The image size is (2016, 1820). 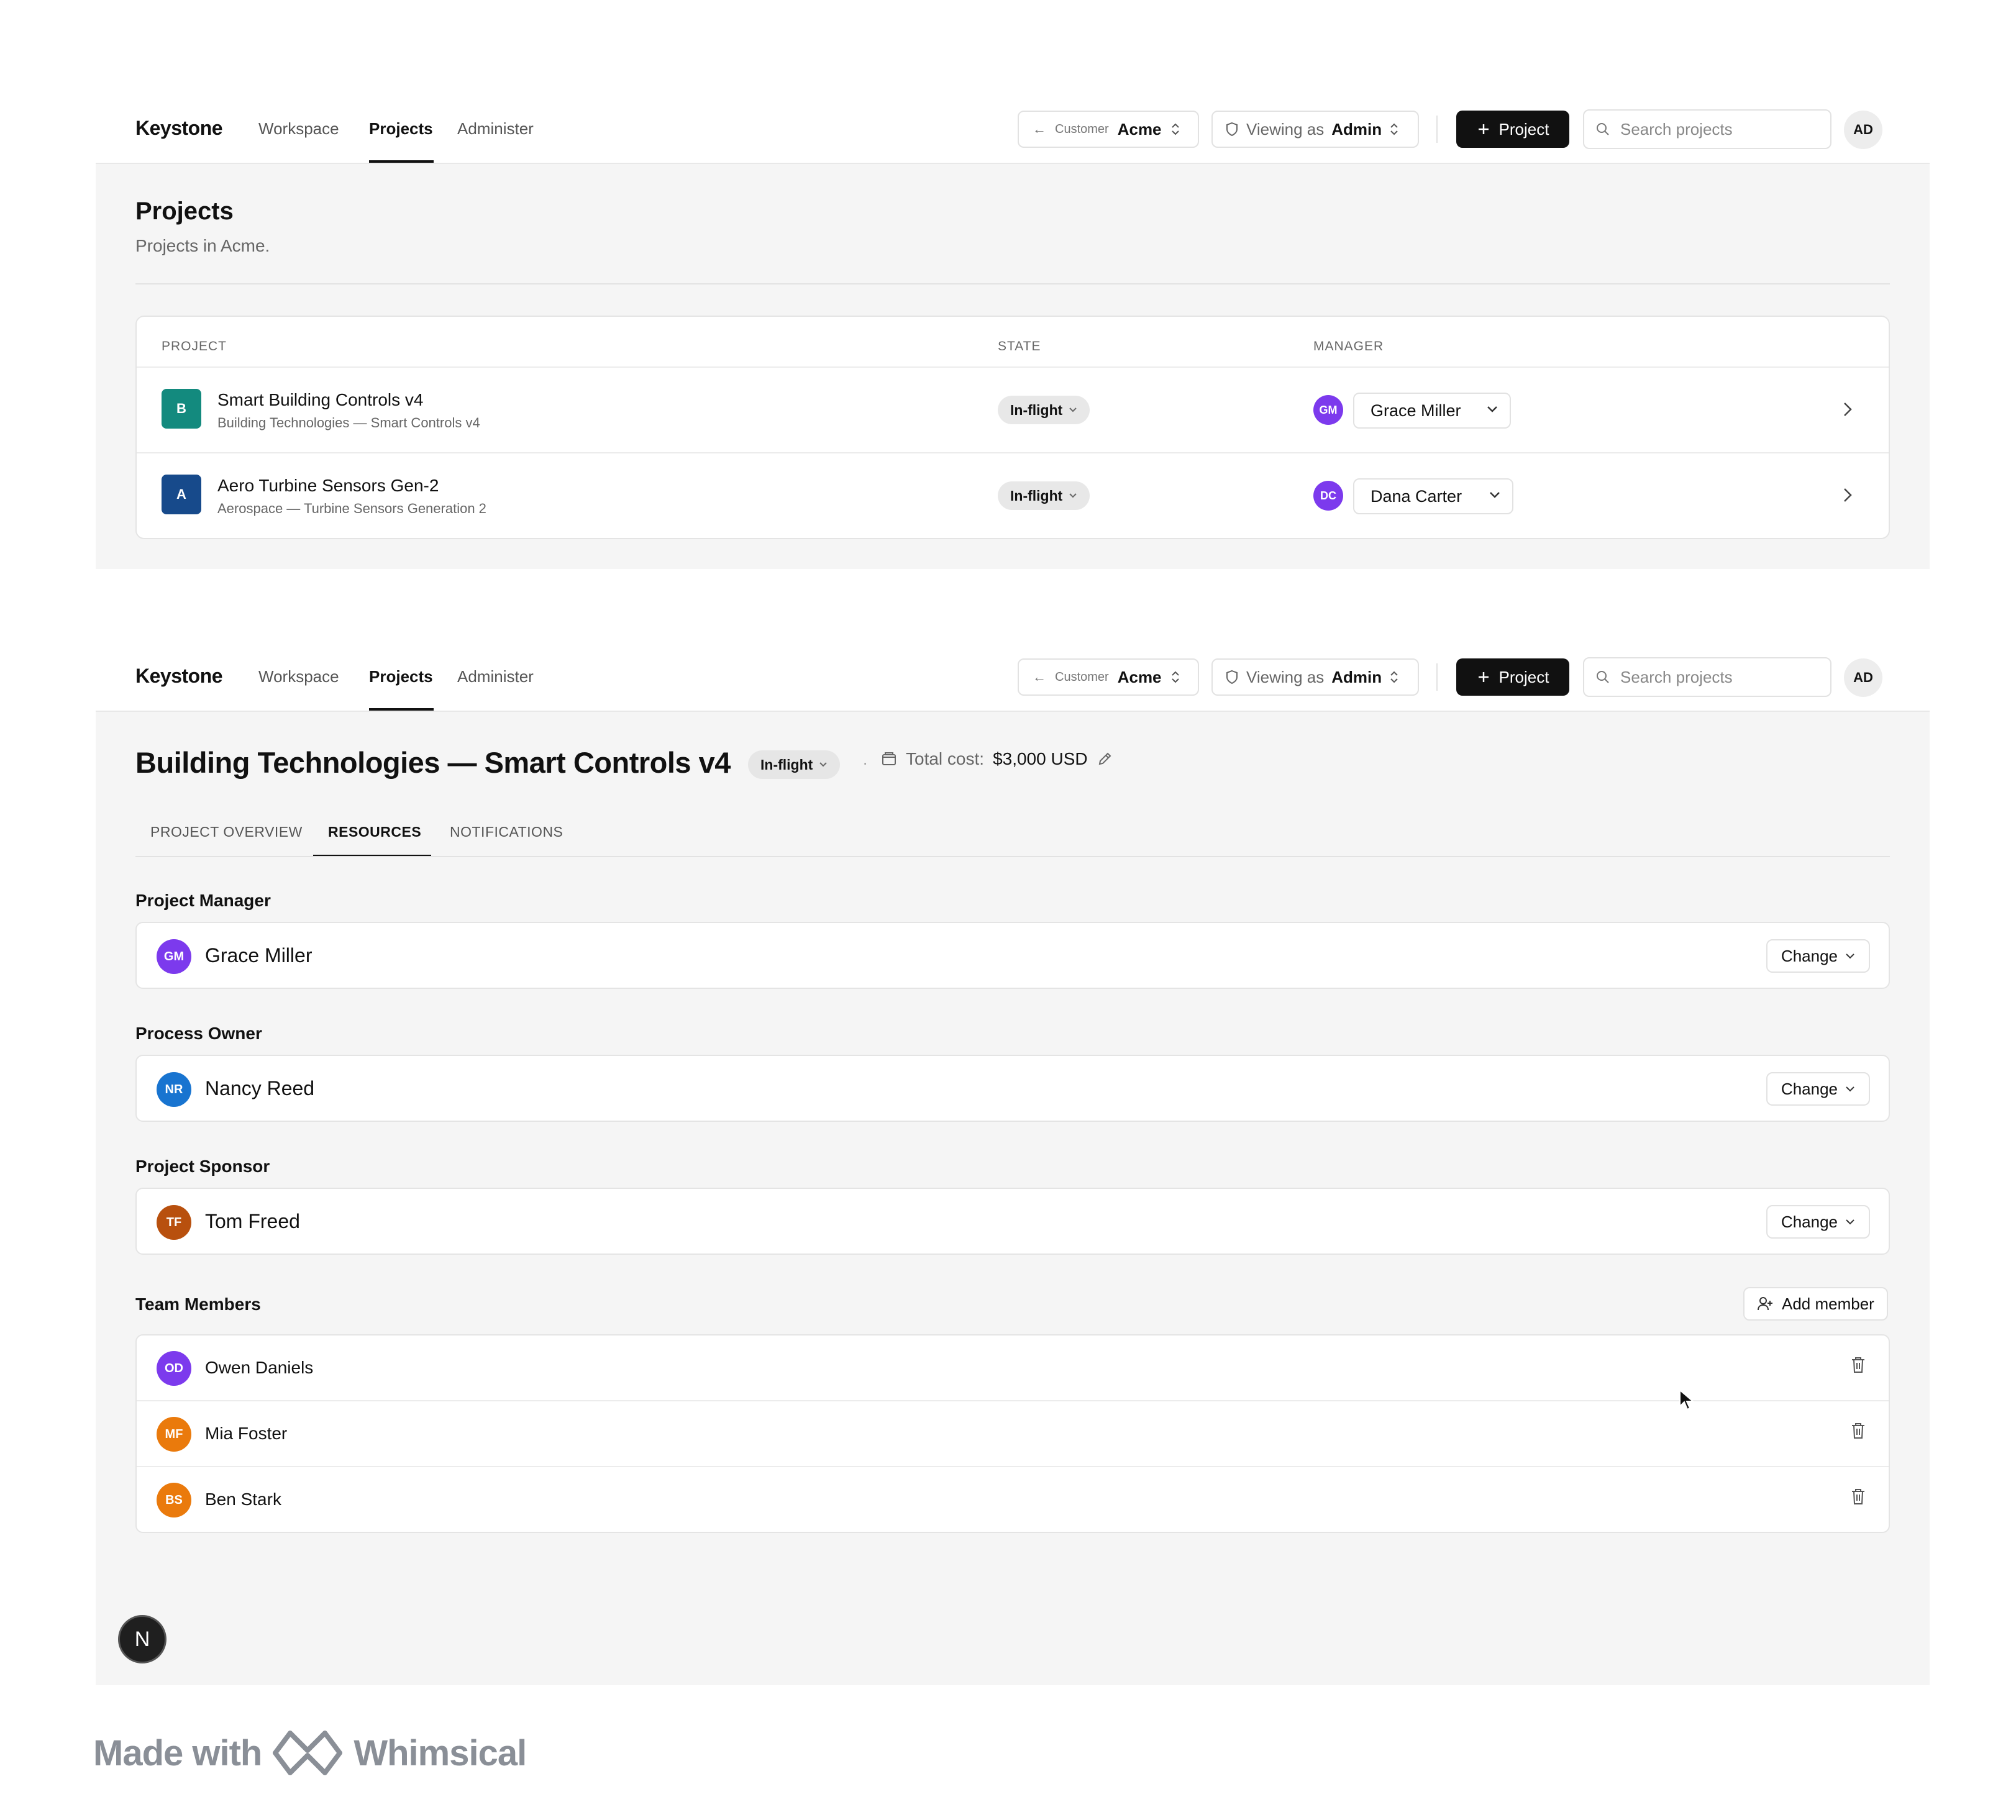 I want to click on person-name: Grace Miller, so click(x=258, y=955).